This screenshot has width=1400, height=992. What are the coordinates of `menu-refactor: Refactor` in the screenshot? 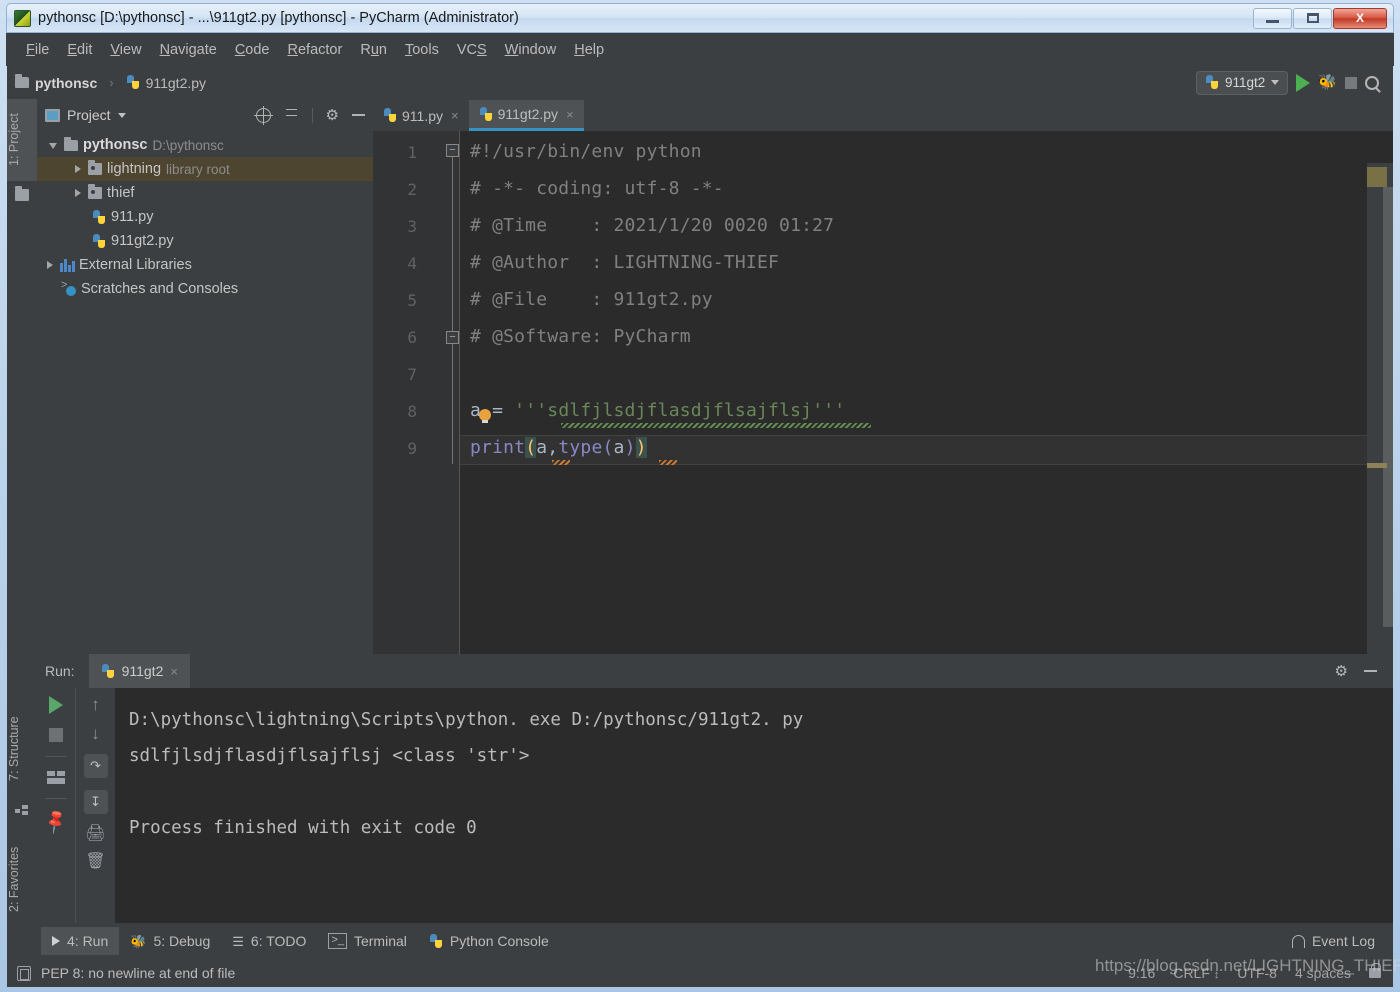 It's located at (315, 50).